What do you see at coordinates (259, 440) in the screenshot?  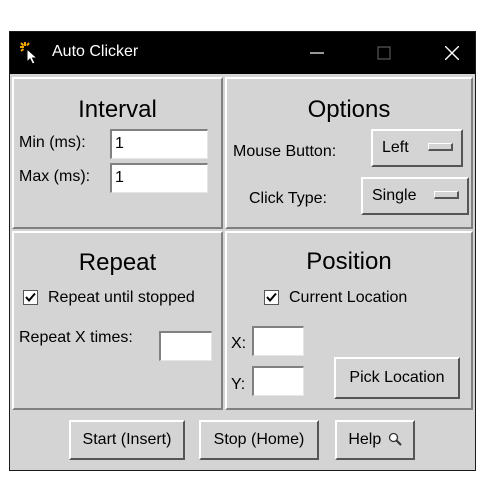 I see `stop-button: Stop (Home)` at bounding box center [259, 440].